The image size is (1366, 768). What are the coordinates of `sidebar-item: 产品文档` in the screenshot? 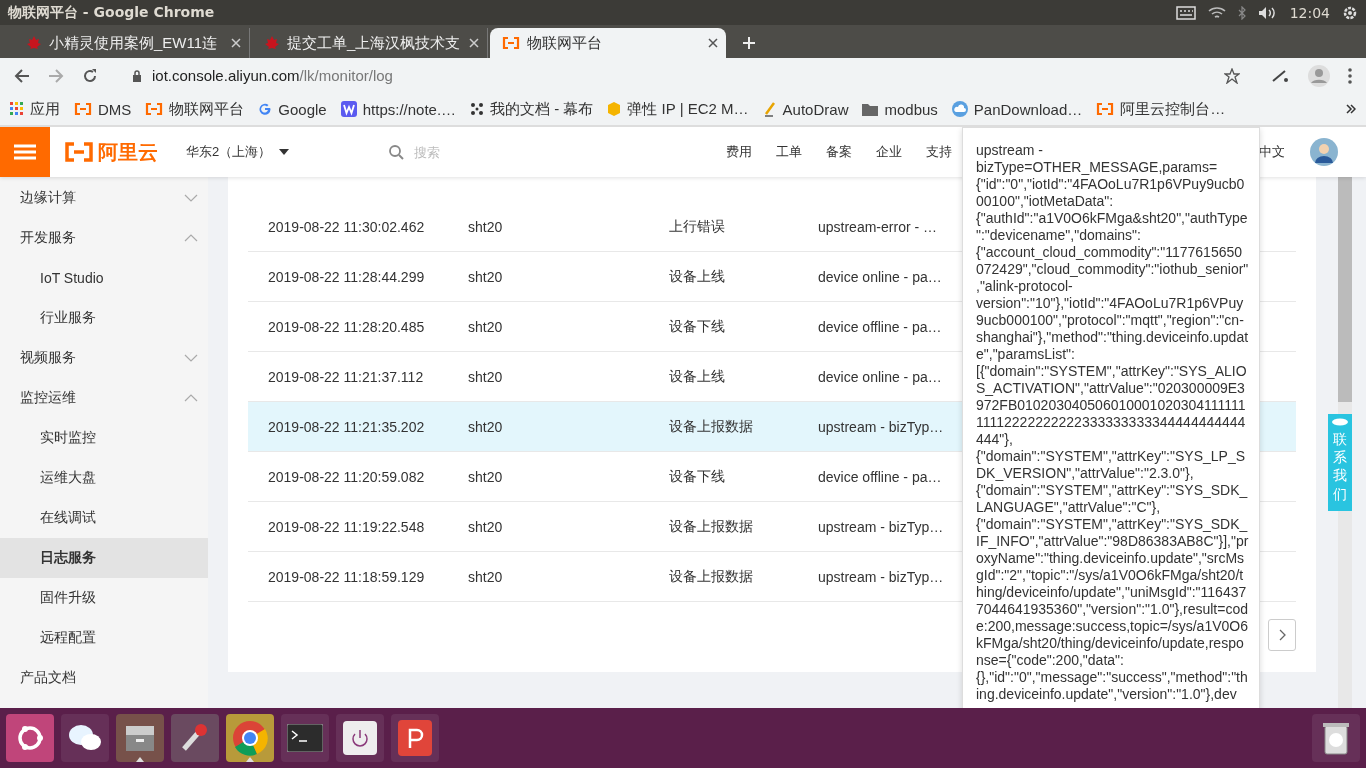 It's located at (104, 678).